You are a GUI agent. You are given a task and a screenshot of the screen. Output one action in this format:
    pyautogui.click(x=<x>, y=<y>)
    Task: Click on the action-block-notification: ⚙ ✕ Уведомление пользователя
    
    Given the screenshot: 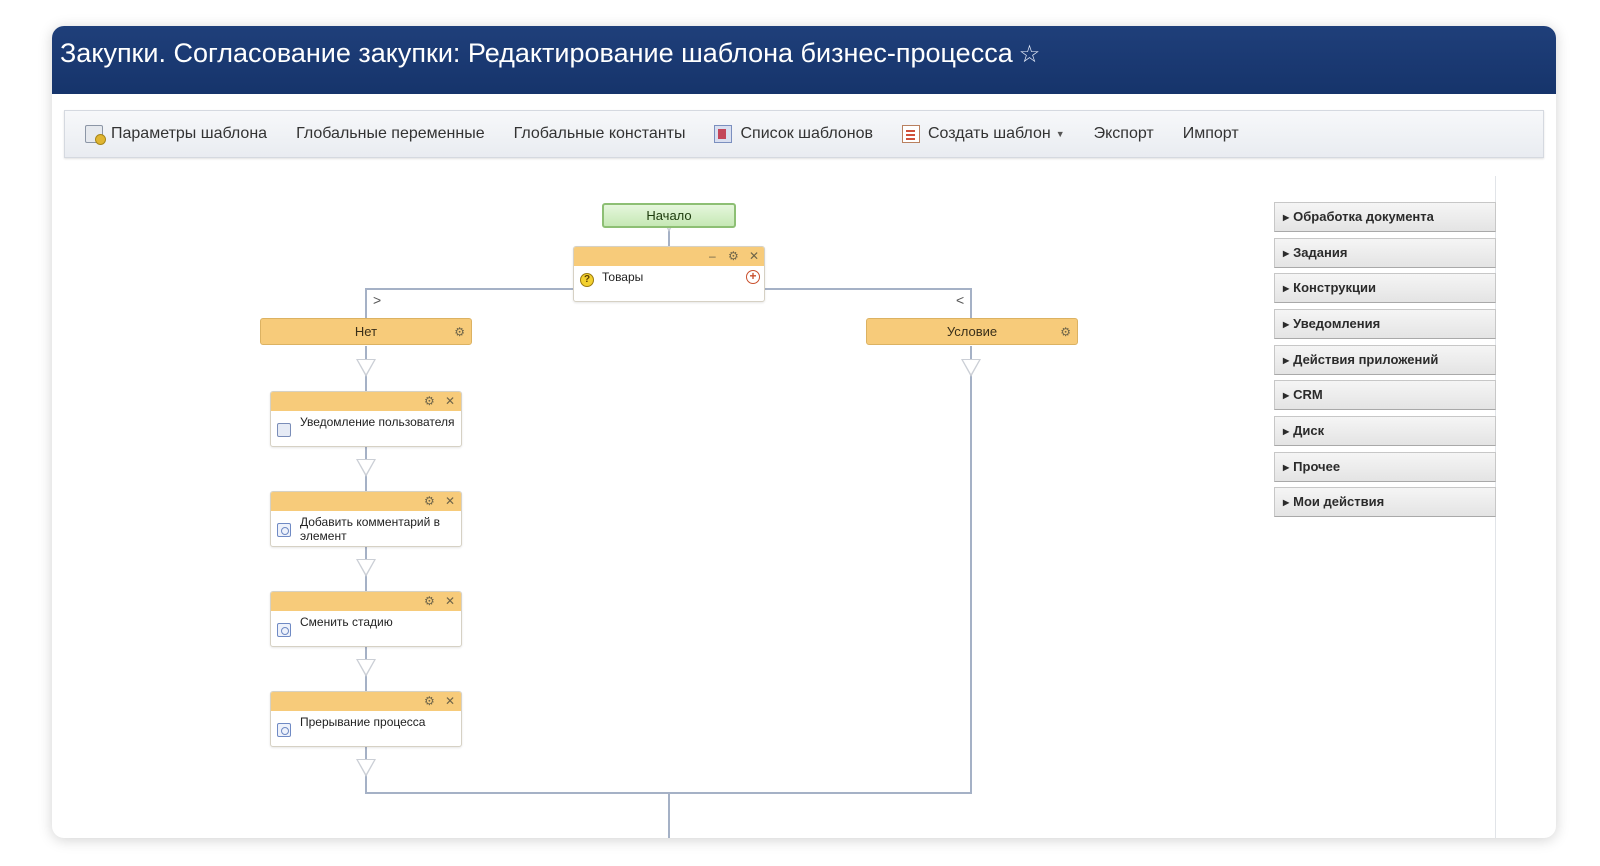 What is the action you would take?
    pyautogui.click(x=366, y=419)
    